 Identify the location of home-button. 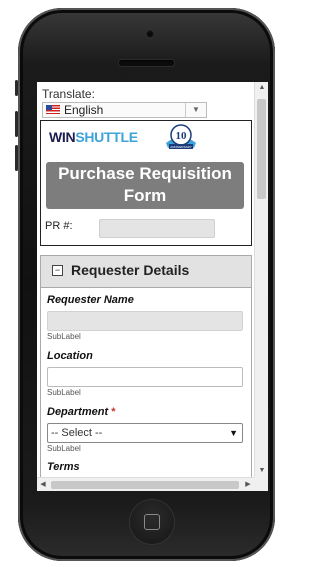
(152, 522).